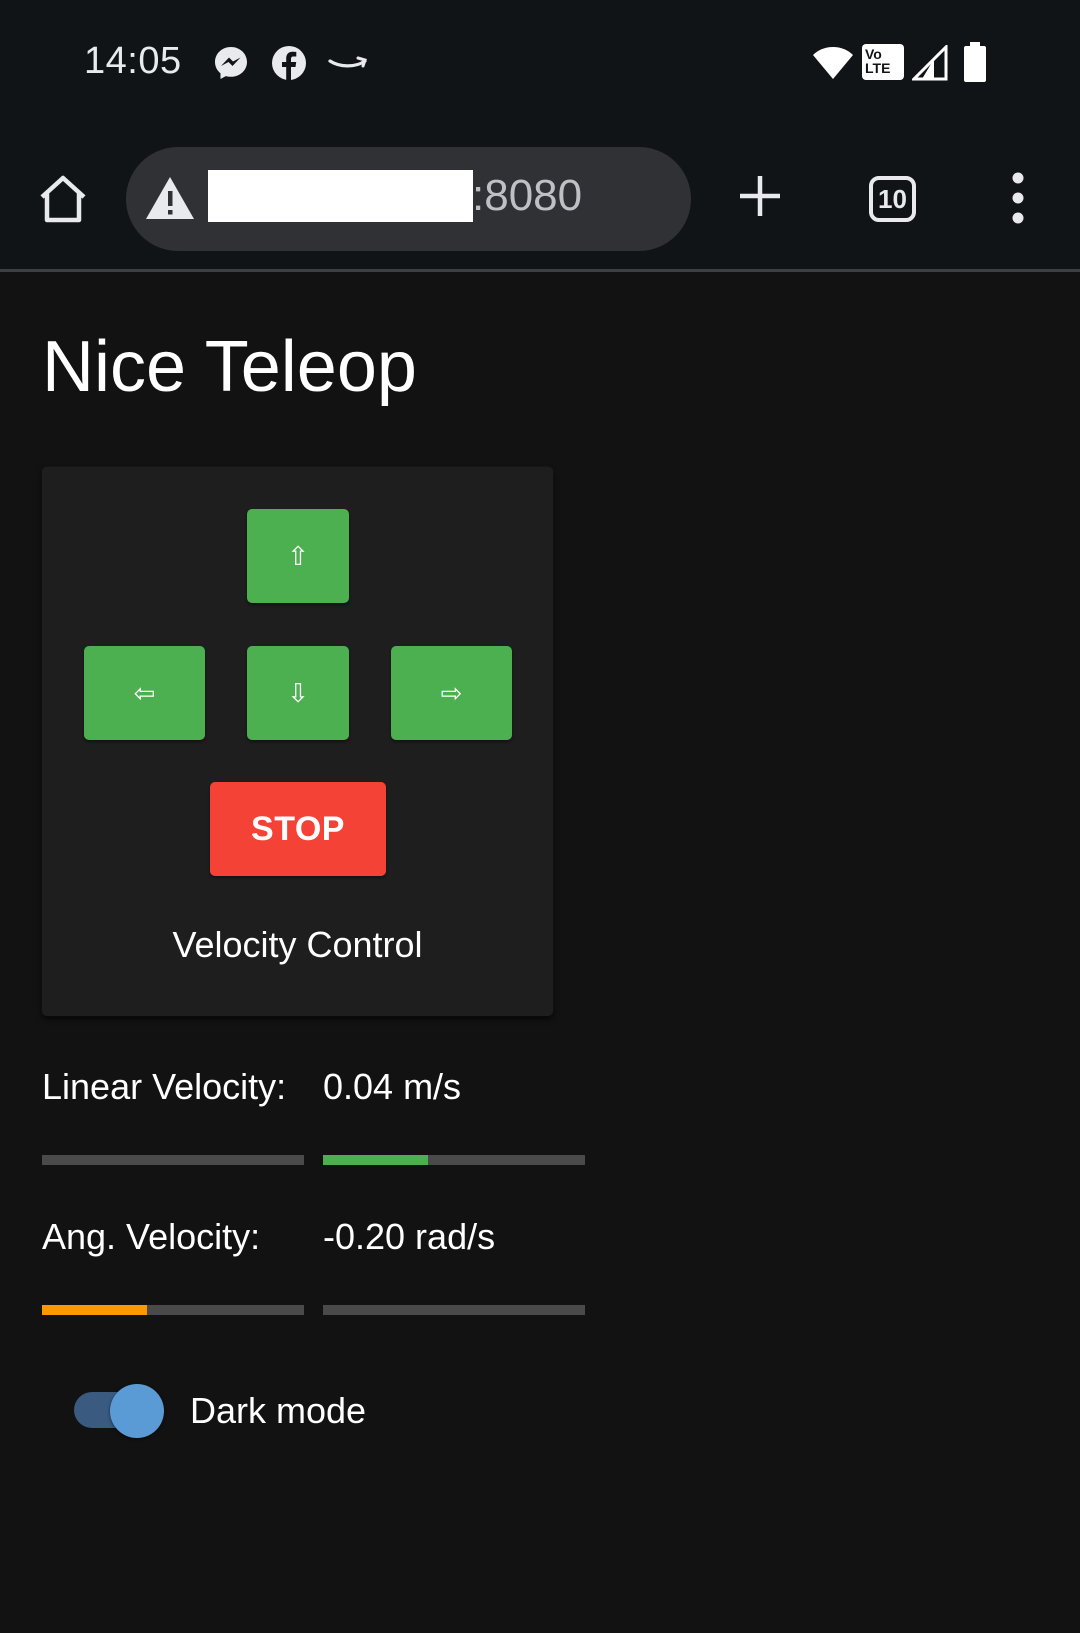  I want to click on page-title: Nice Teleop, so click(229, 367).